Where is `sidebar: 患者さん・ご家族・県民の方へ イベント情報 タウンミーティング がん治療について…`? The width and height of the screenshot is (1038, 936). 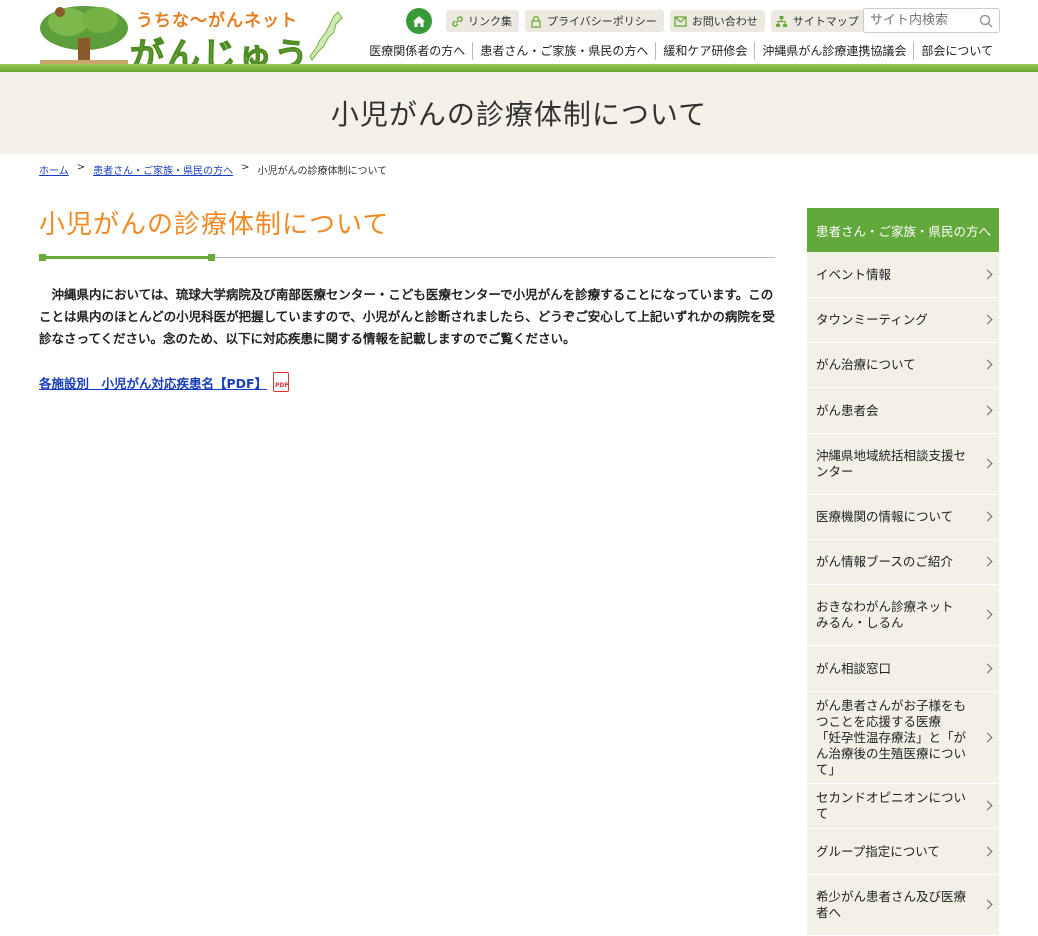
sidebar: 患者さん・ご家族・県民の方へ イベント情報 タウンミーティング がん治療について… is located at coordinates (903, 572).